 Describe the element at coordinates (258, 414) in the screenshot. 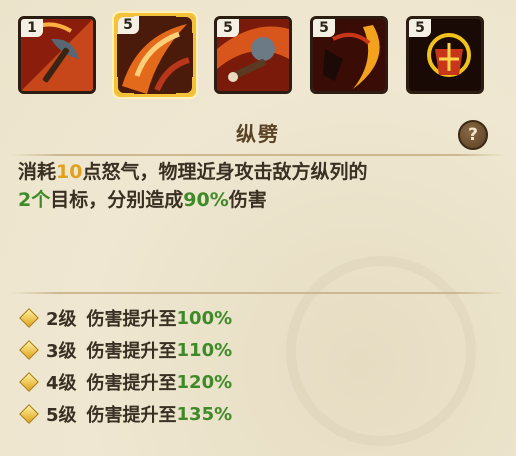

I see `upgrade-row: 5级 伤害提升至 135%` at that location.